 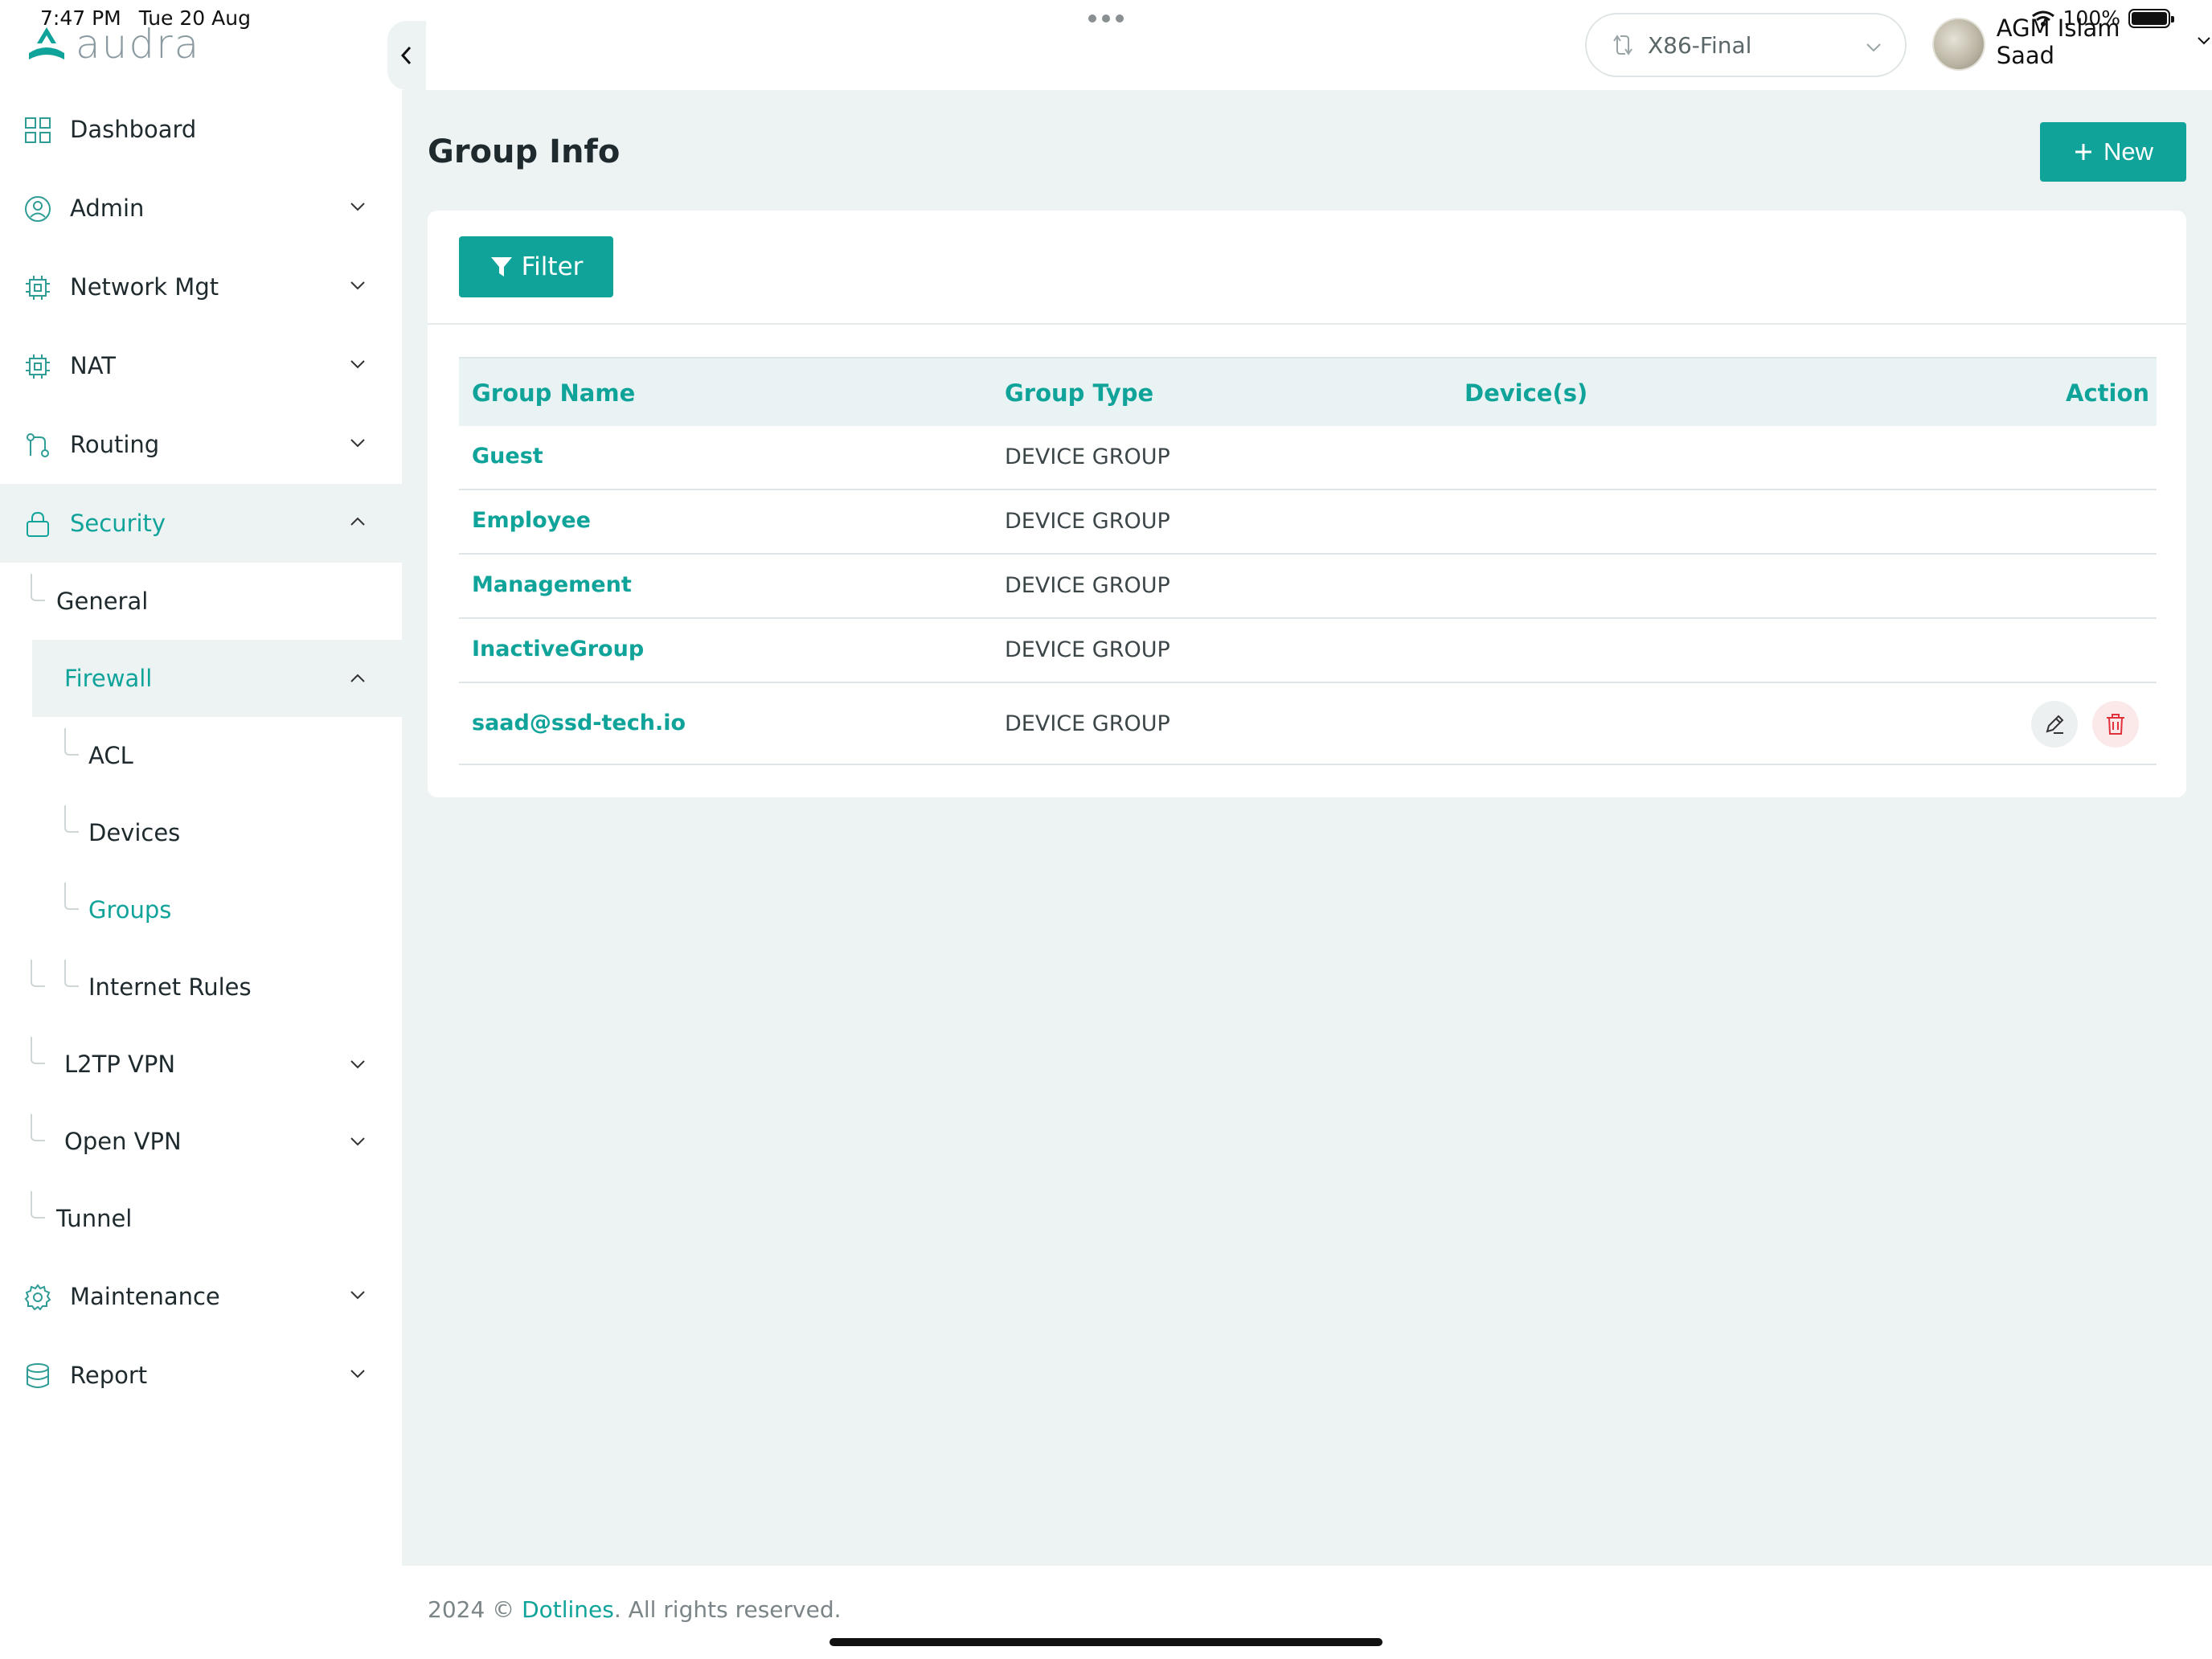 I want to click on subitem-label: Open VPN, so click(x=123, y=1141).